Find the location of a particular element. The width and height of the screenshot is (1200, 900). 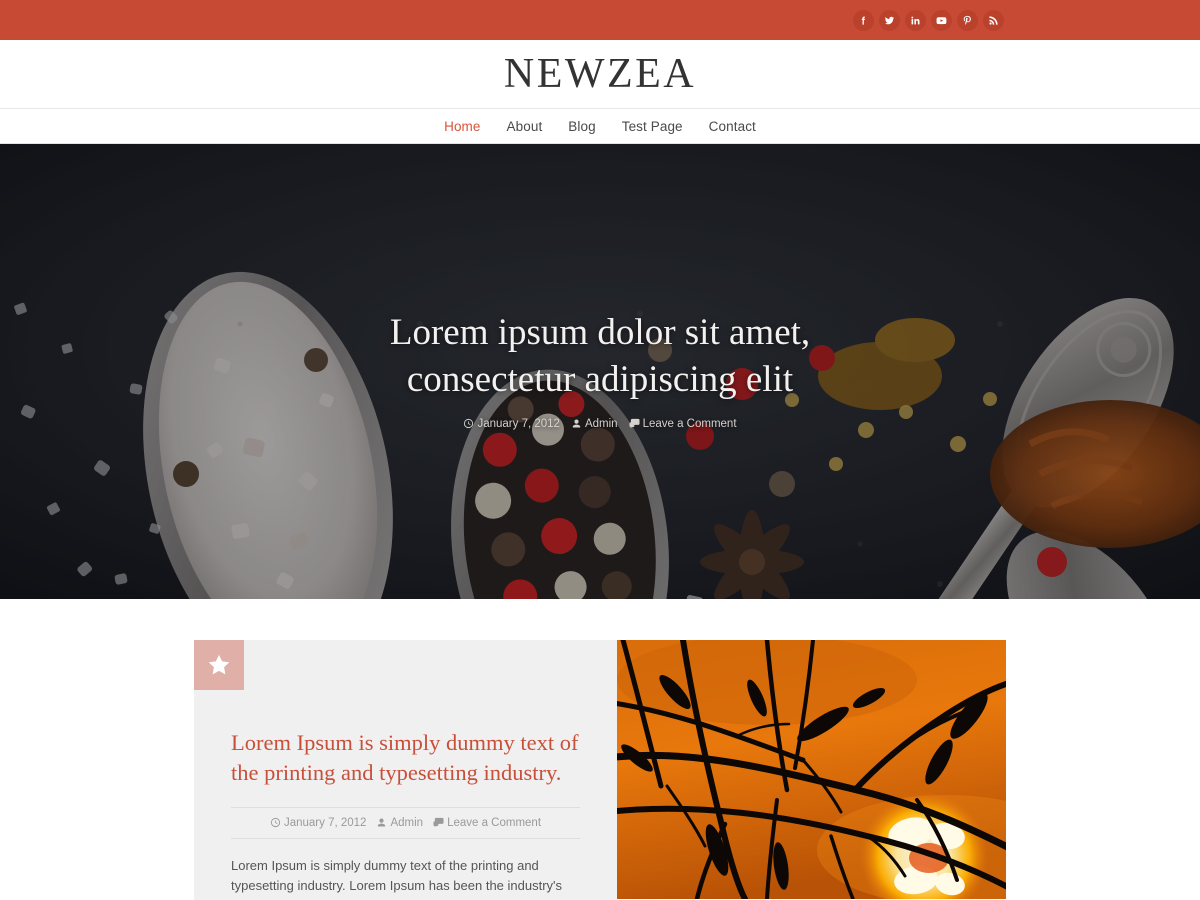

hero-meta-author-label: Admin is located at coordinates (601, 423).